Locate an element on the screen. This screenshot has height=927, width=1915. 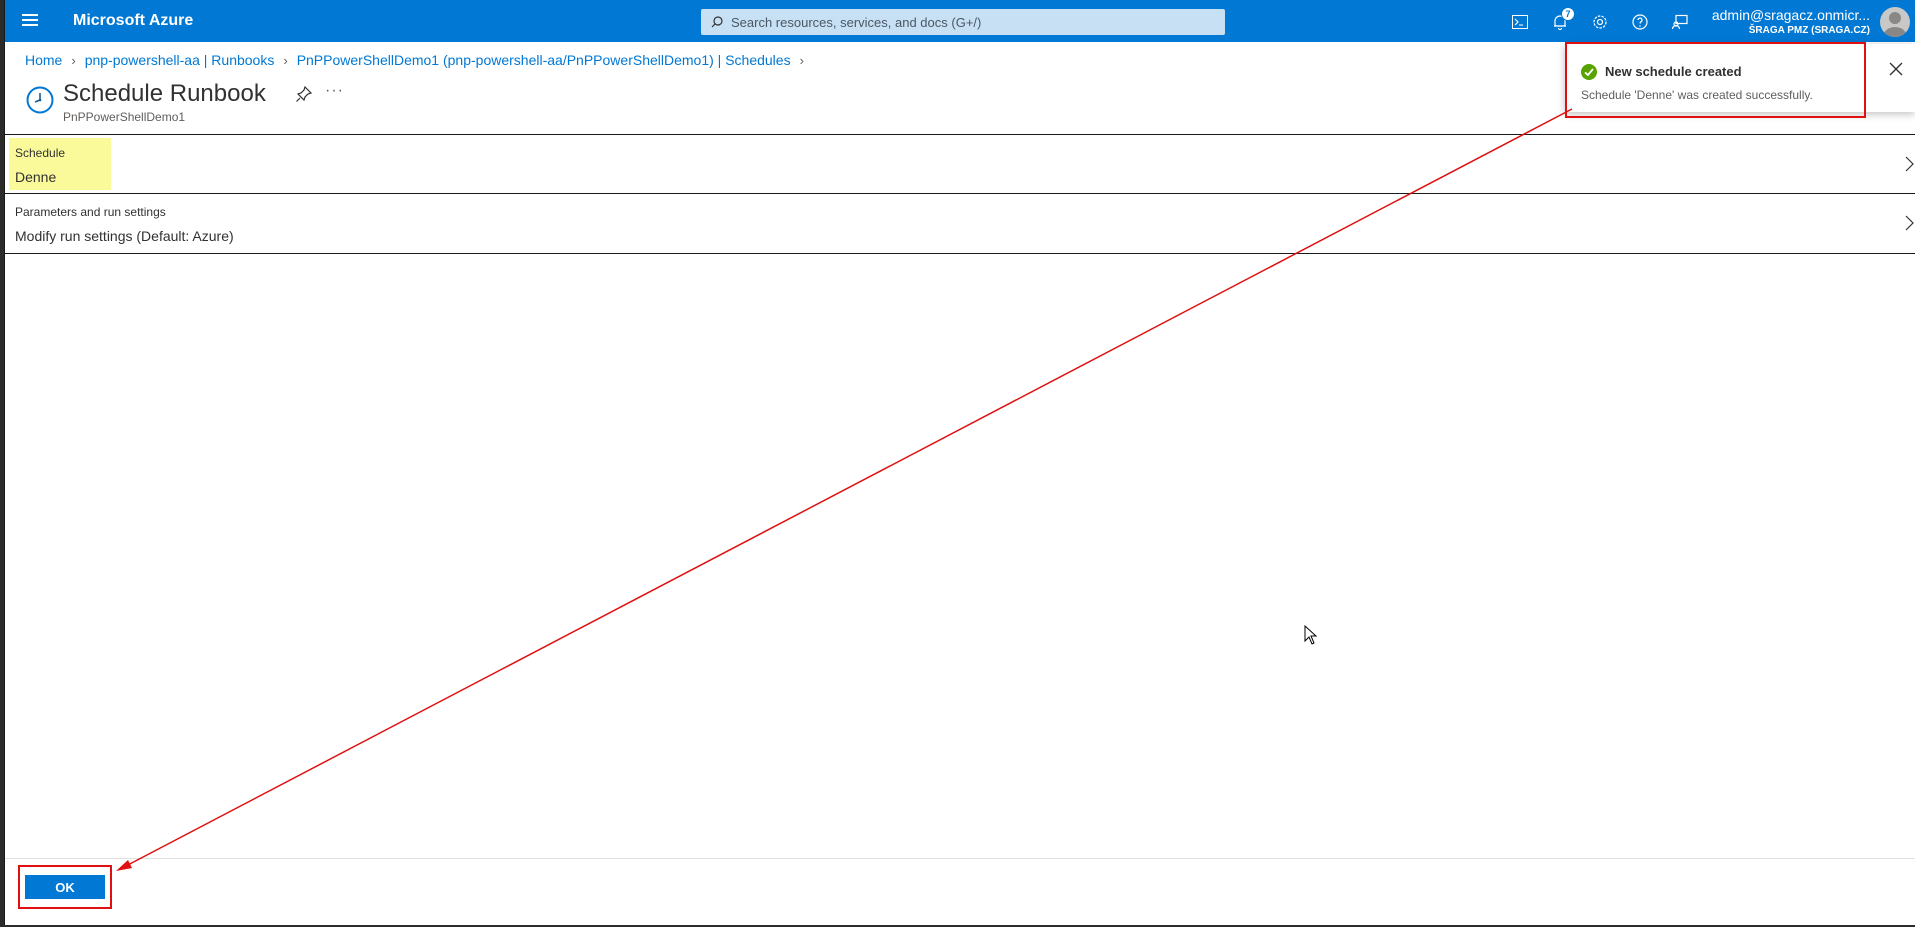
annotation-box-toast is located at coordinates (1715, 80).